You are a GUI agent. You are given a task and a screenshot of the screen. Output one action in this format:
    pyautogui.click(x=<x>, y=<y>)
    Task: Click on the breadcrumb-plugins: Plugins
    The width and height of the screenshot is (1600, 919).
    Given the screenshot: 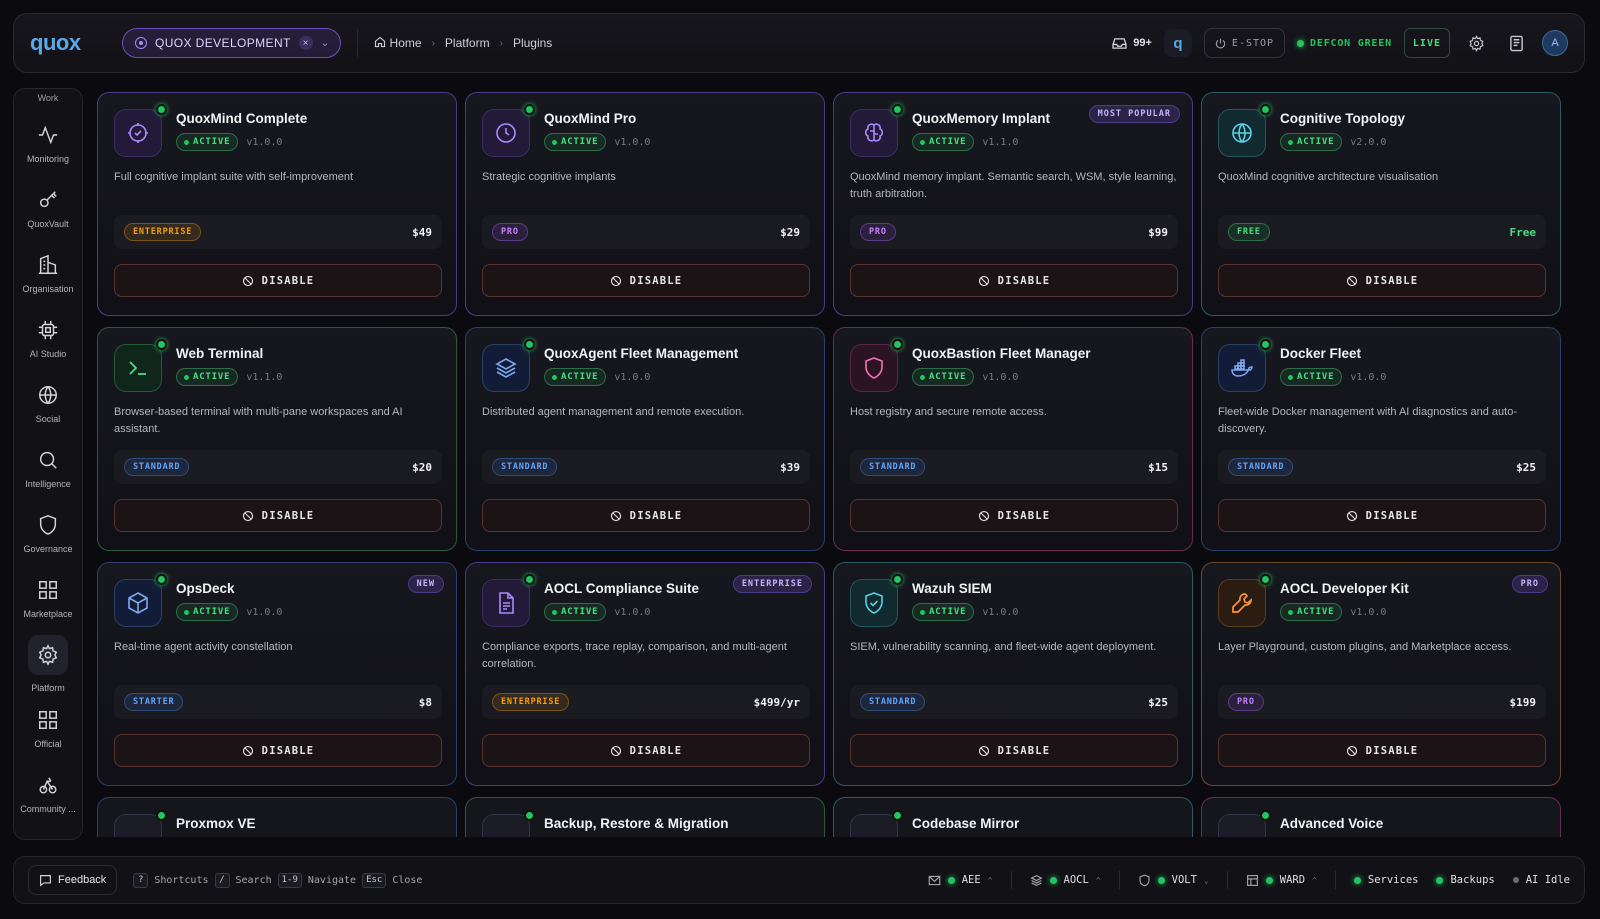 What is the action you would take?
    pyautogui.click(x=532, y=43)
    